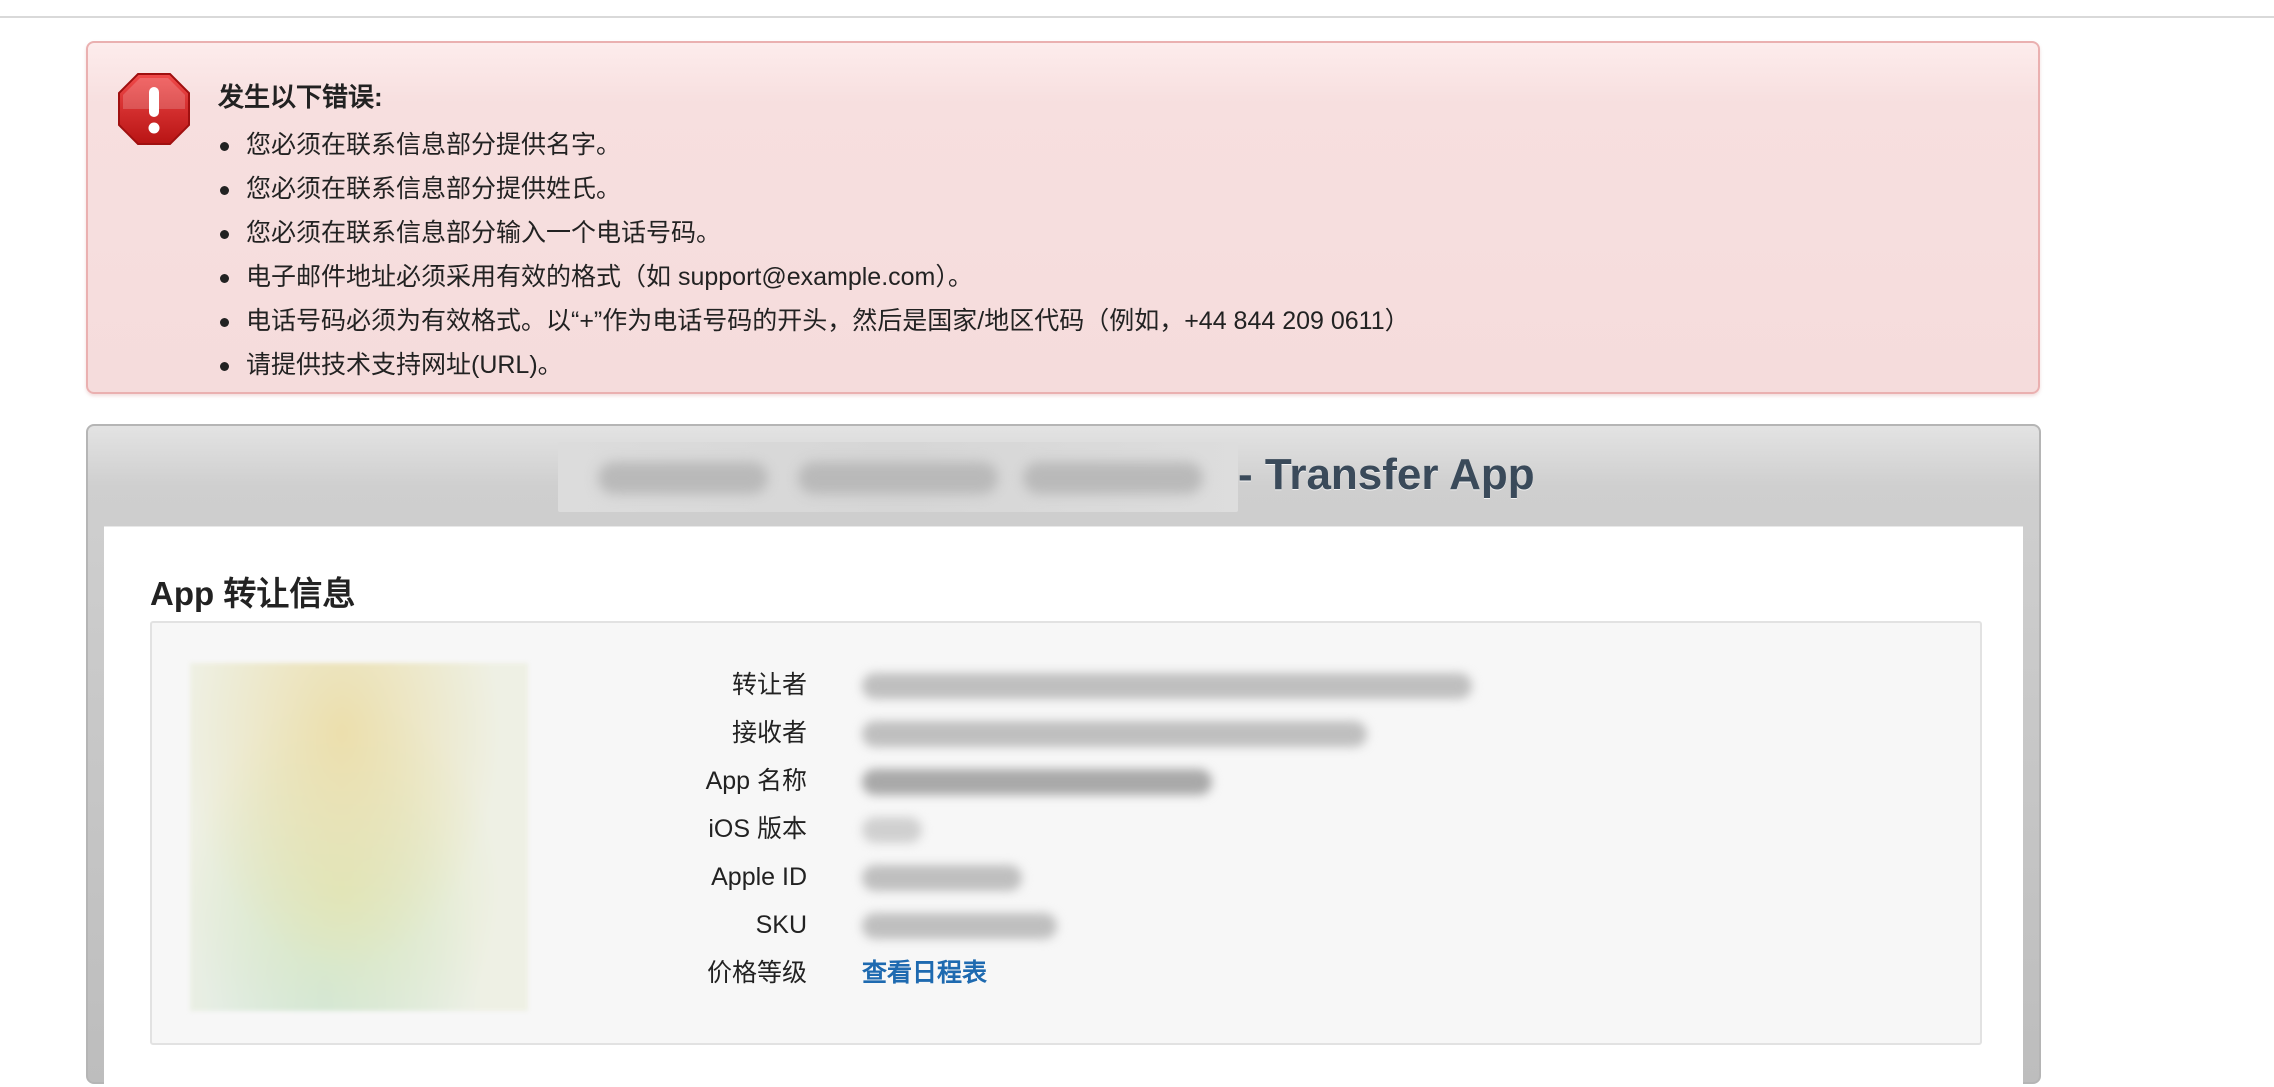 This screenshot has height=1087, width=2274. Describe the element at coordinates (942, 878) in the screenshot. I see `apple-id-value-redacted` at that location.